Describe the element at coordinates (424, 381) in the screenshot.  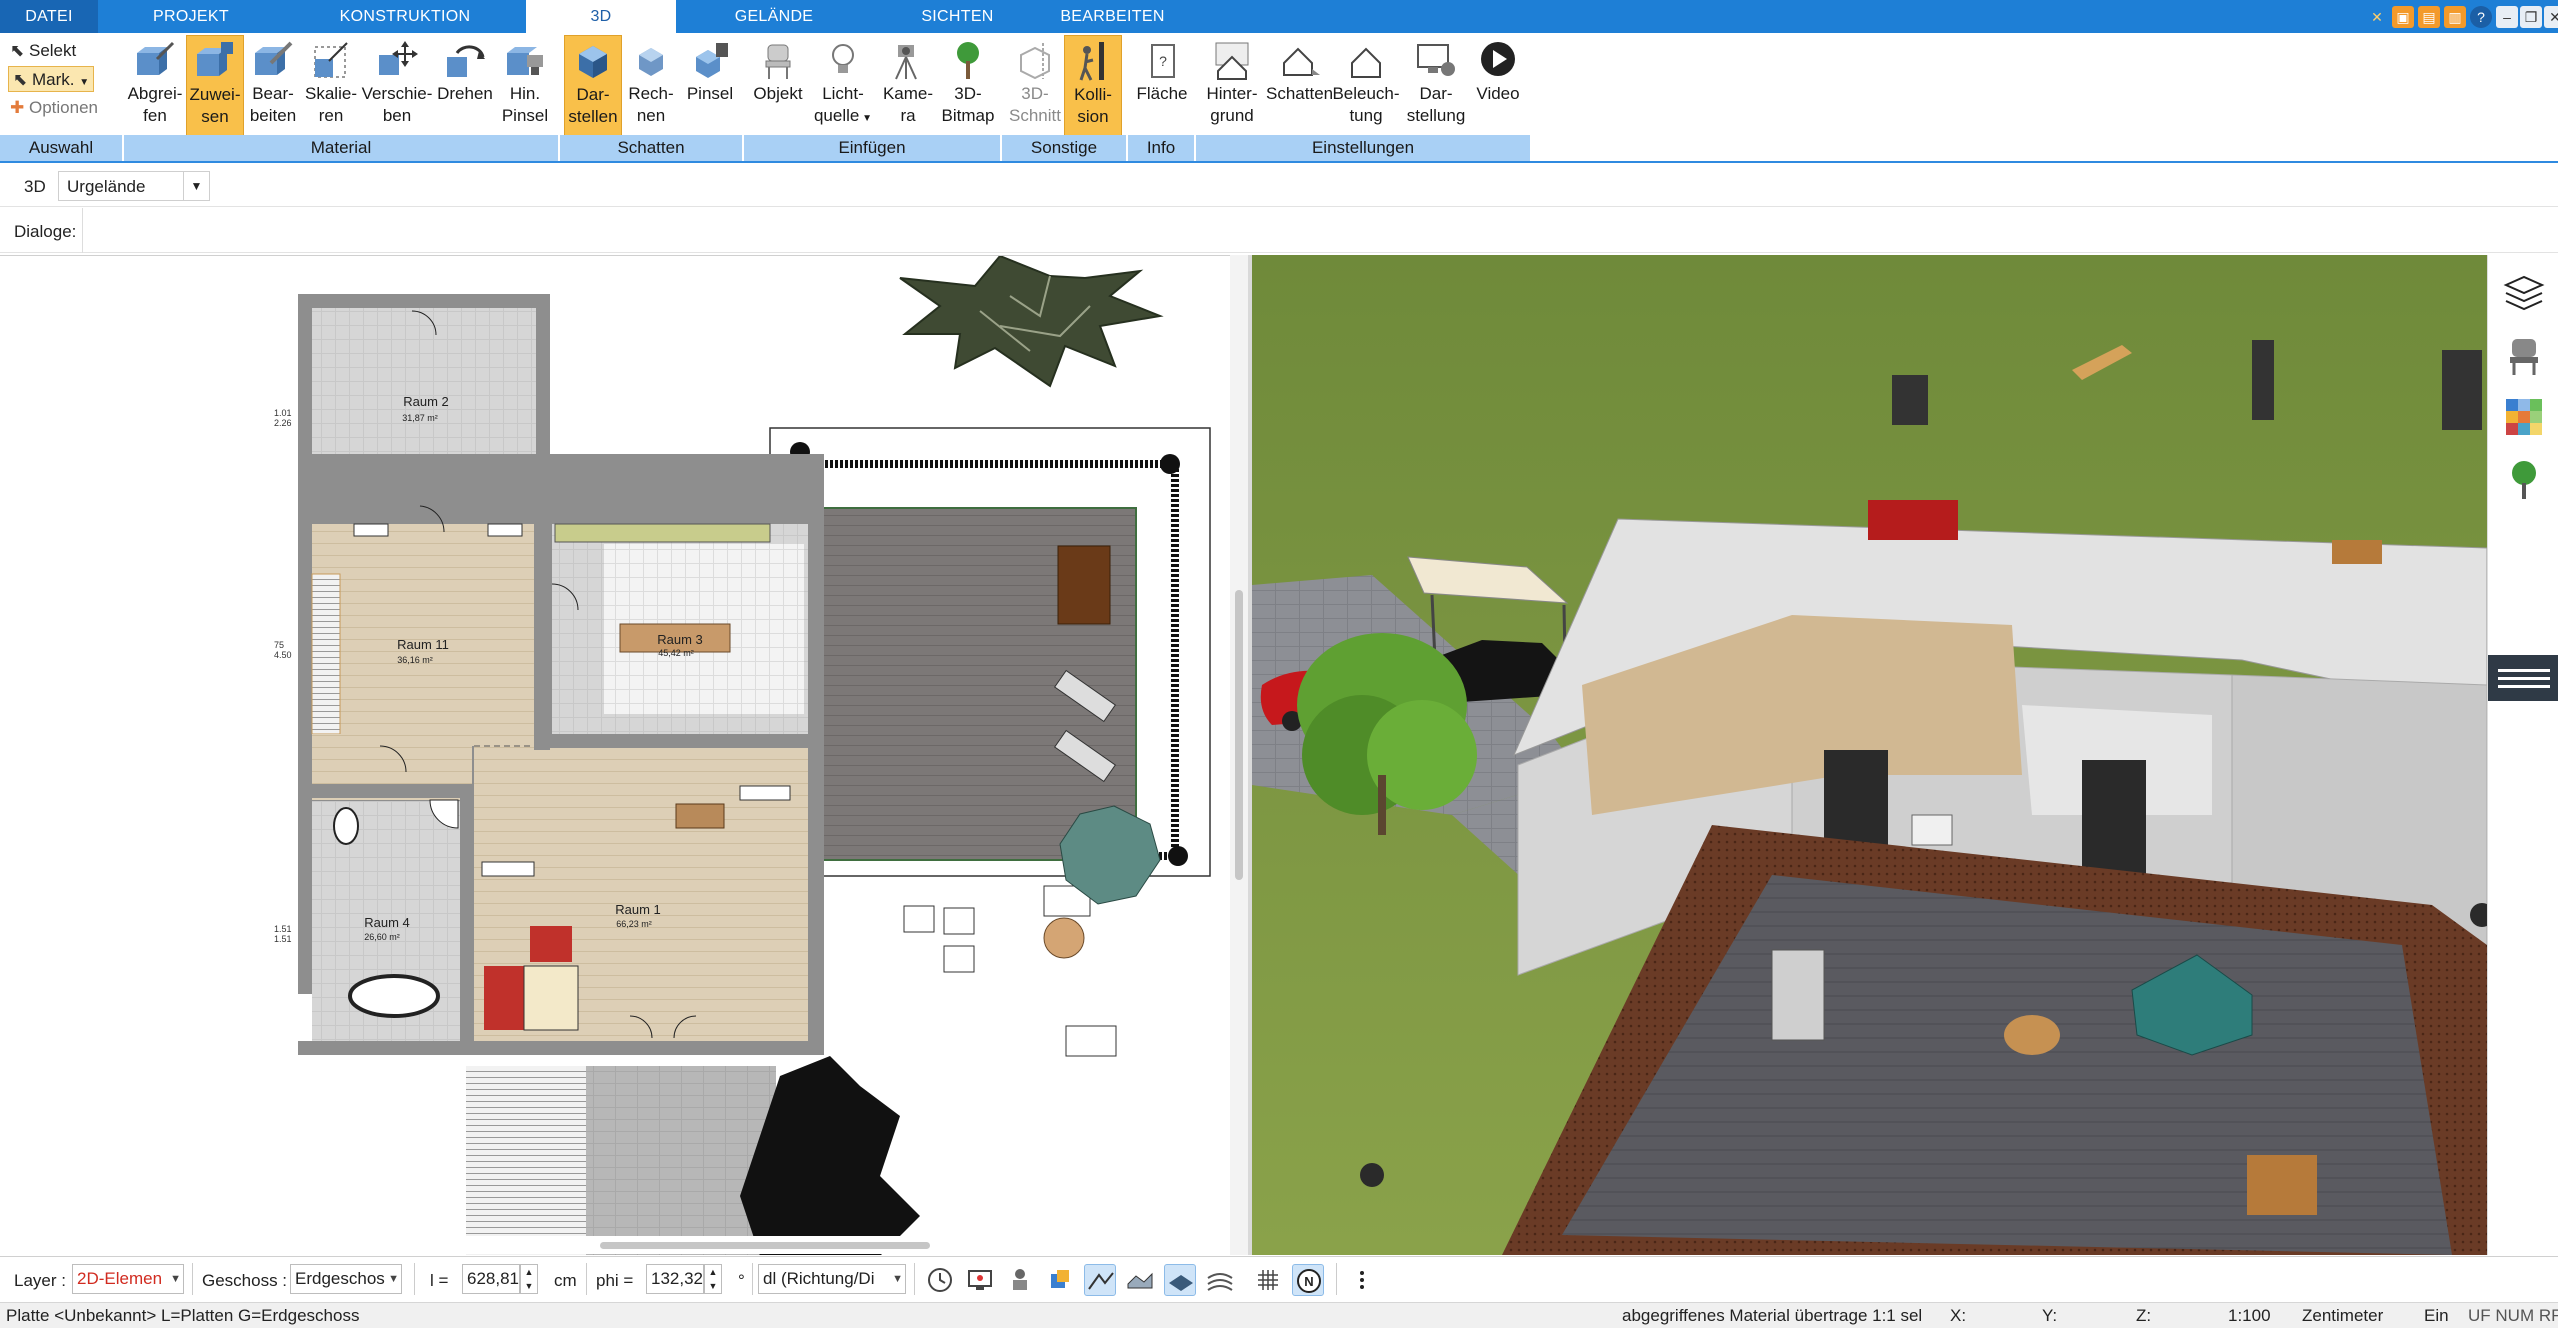
I see `floor-raum2` at that location.